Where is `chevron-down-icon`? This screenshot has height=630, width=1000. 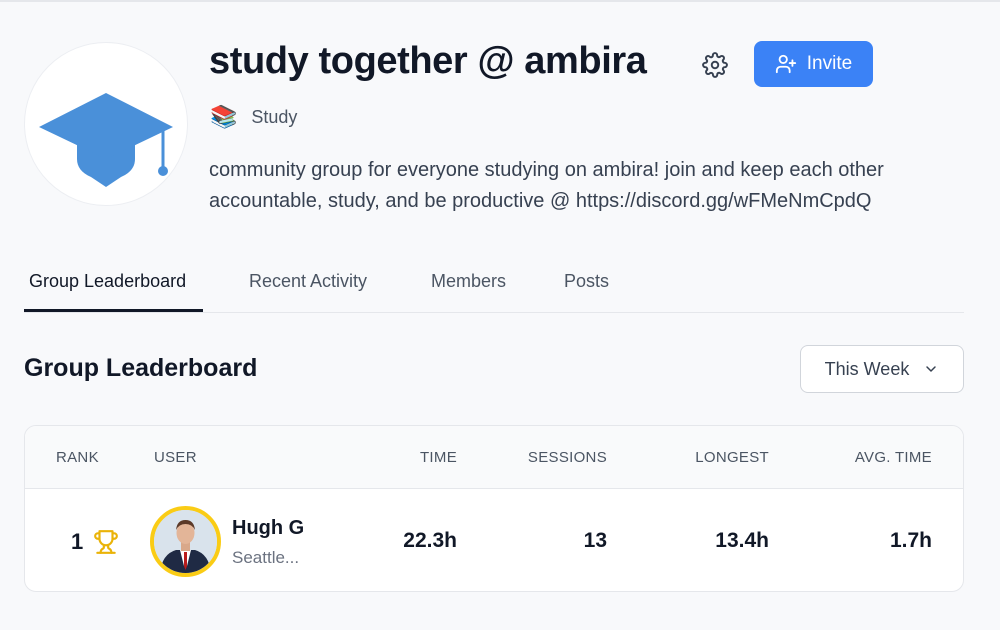 chevron-down-icon is located at coordinates (931, 369).